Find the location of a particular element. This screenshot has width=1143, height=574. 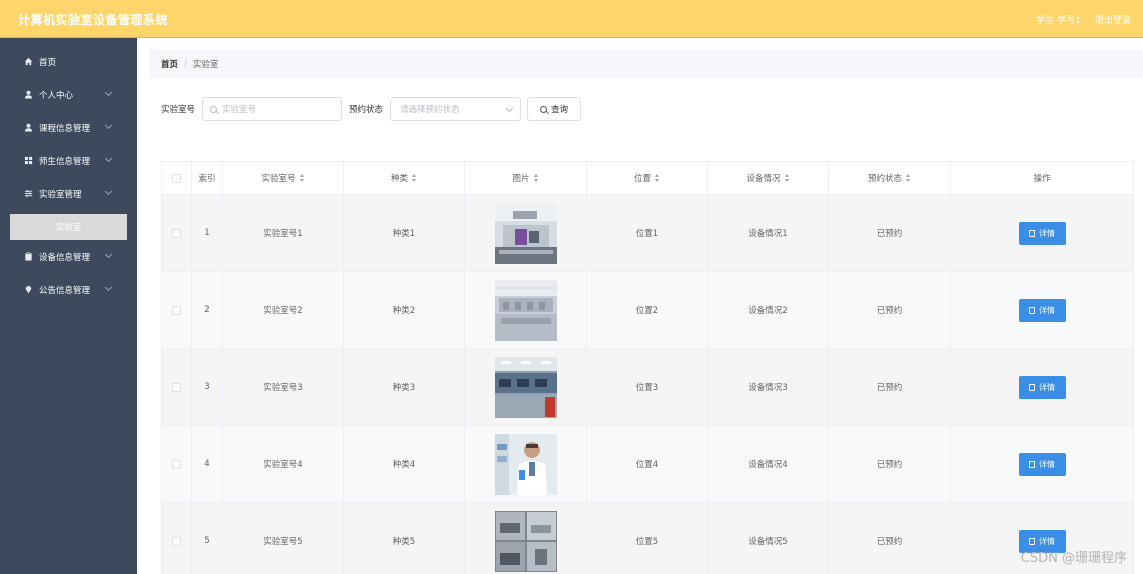

query-button: 查询 is located at coordinates (554, 109).